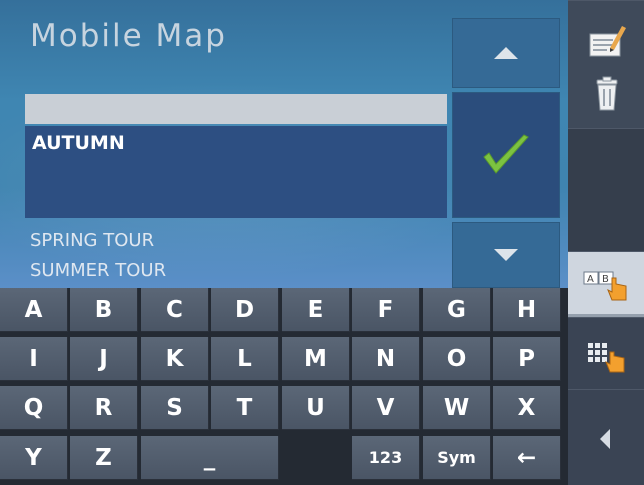  What do you see at coordinates (608, 41) in the screenshot?
I see `edit-icon` at bounding box center [608, 41].